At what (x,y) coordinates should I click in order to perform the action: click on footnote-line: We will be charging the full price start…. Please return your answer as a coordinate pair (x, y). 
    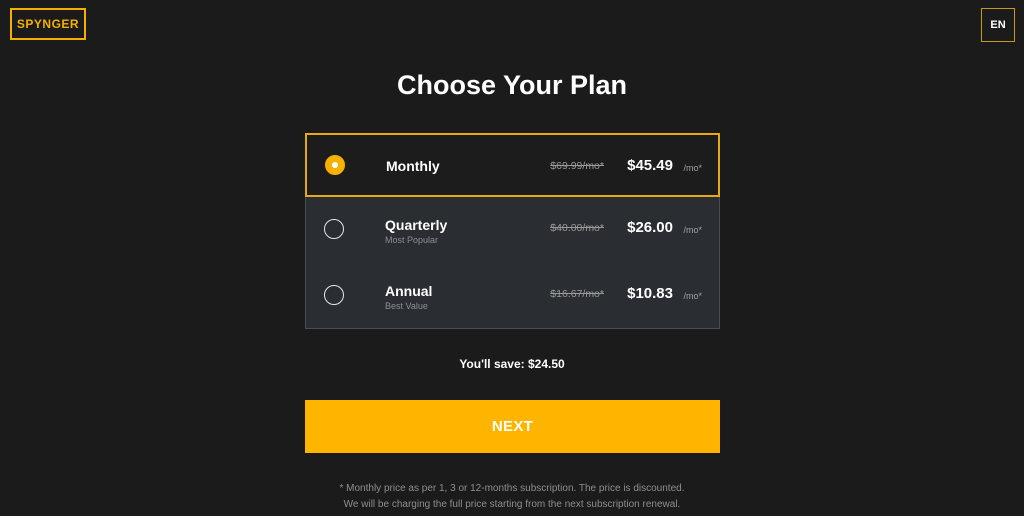
    Looking at the image, I should click on (512, 504).